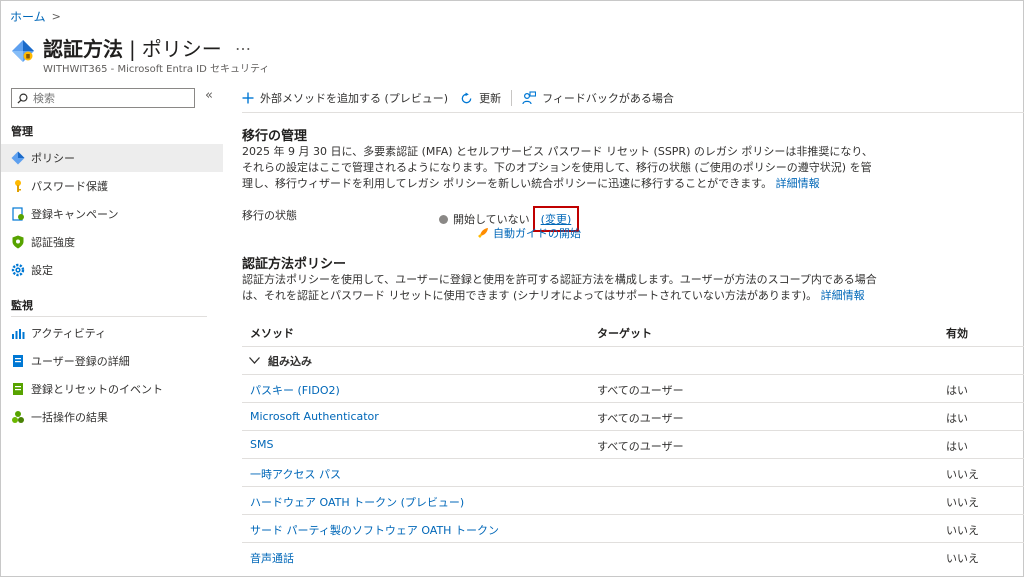 The width and height of the screenshot is (1024, 577). Describe the element at coordinates (483, 233) in the screenshot. I see `rocket-icon` at that location.